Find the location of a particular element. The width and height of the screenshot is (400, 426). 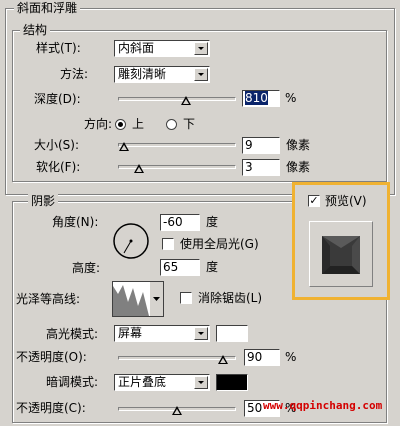

style-select: 内斜面 is located at coordinates (162, 48).